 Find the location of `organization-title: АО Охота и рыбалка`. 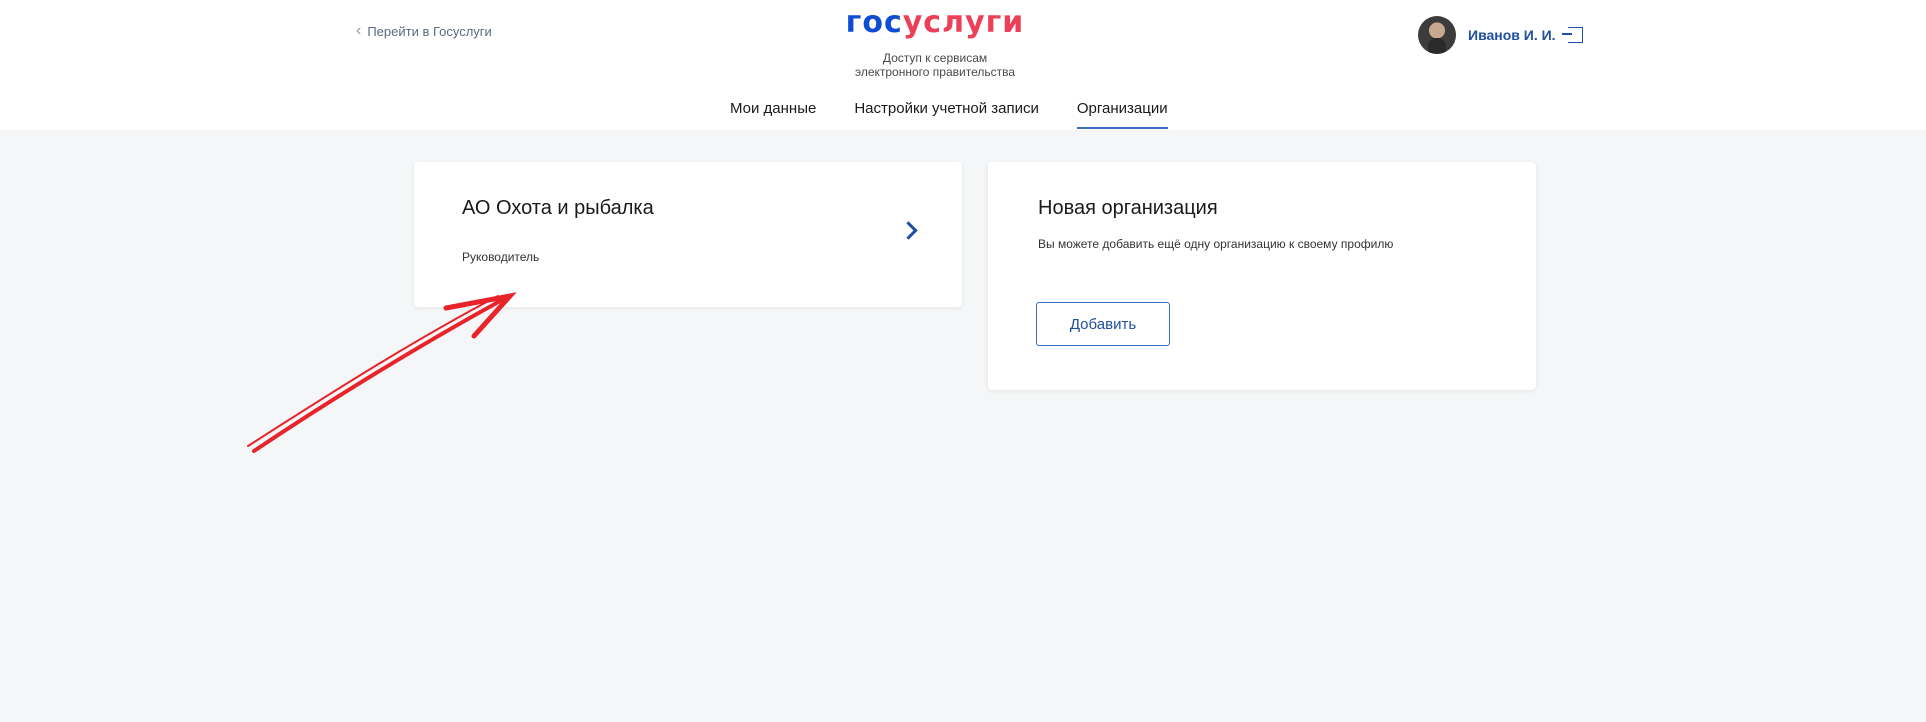

organization-title: АО Охота и рыбалка is located at coordinates (558, 208).